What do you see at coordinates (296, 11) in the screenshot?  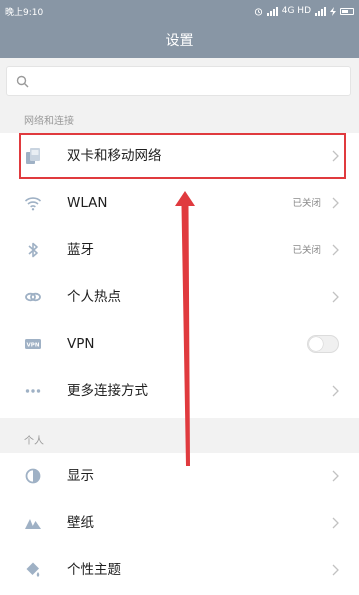 I see `network-type-label: 4G HD` at bounding box center [296, 11].